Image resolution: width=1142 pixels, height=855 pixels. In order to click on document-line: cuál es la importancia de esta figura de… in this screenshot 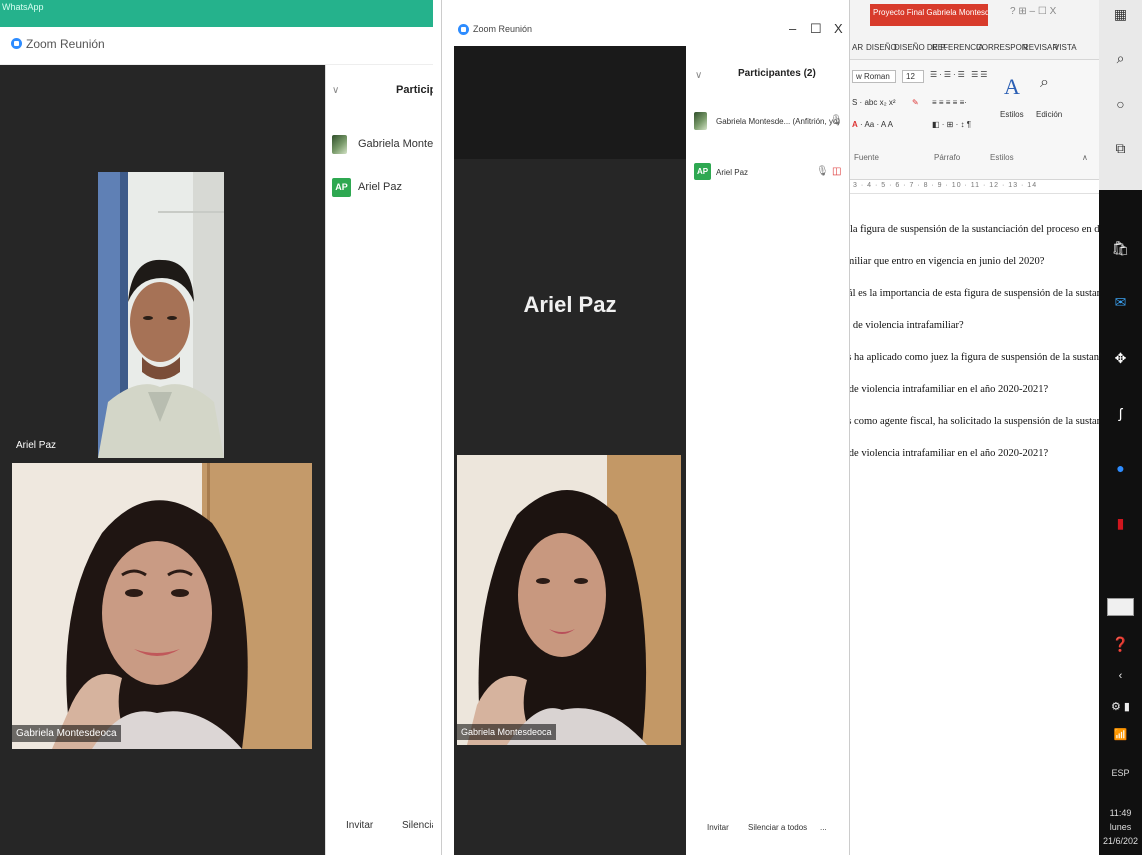, I will do `click(974, 293)`.